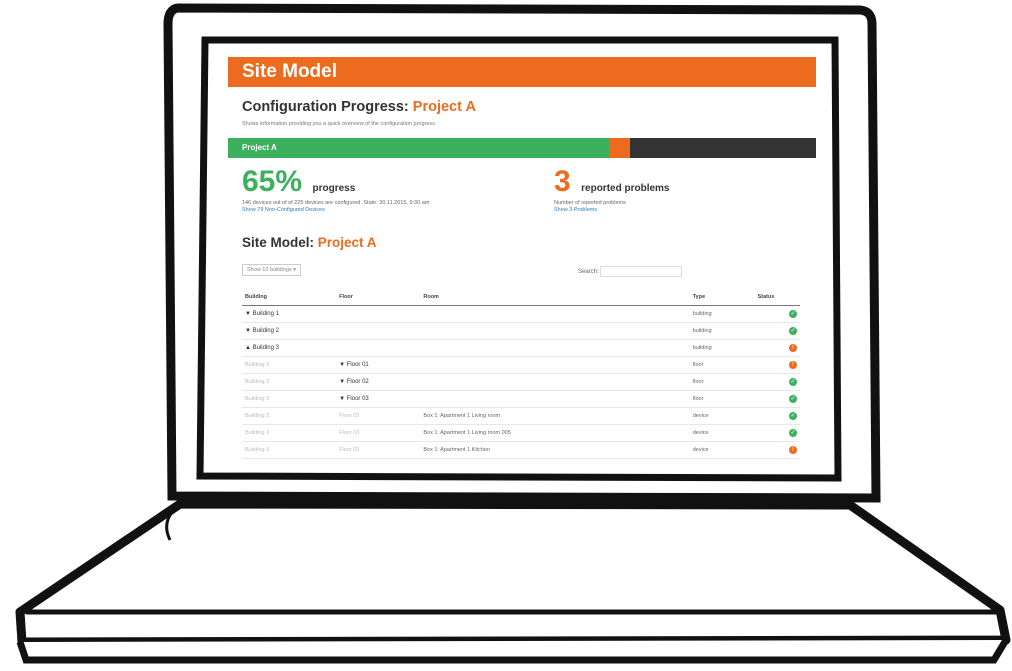 This screenshot has height=671, width=1012. I want to click on column-header-building: Building, so click(289, 297).